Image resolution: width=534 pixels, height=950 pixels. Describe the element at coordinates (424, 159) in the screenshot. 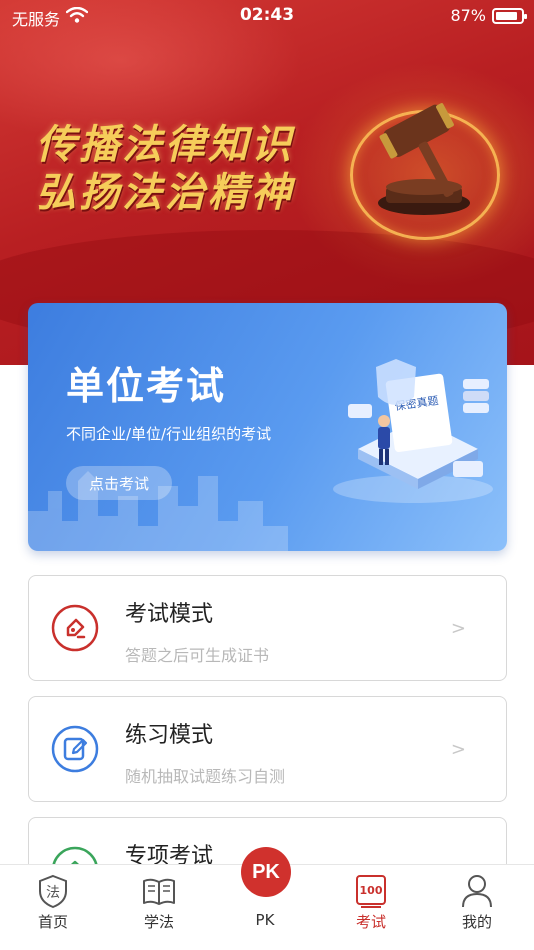

I see `gavel-icon` at that location.